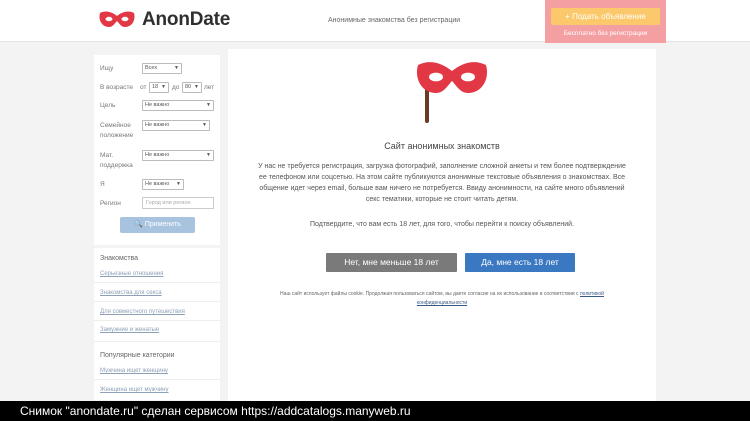  What do you see at coordinates (117, 87) in the screenshot?
I see `age-label: В возрасте` at bounding box center [117, 87].